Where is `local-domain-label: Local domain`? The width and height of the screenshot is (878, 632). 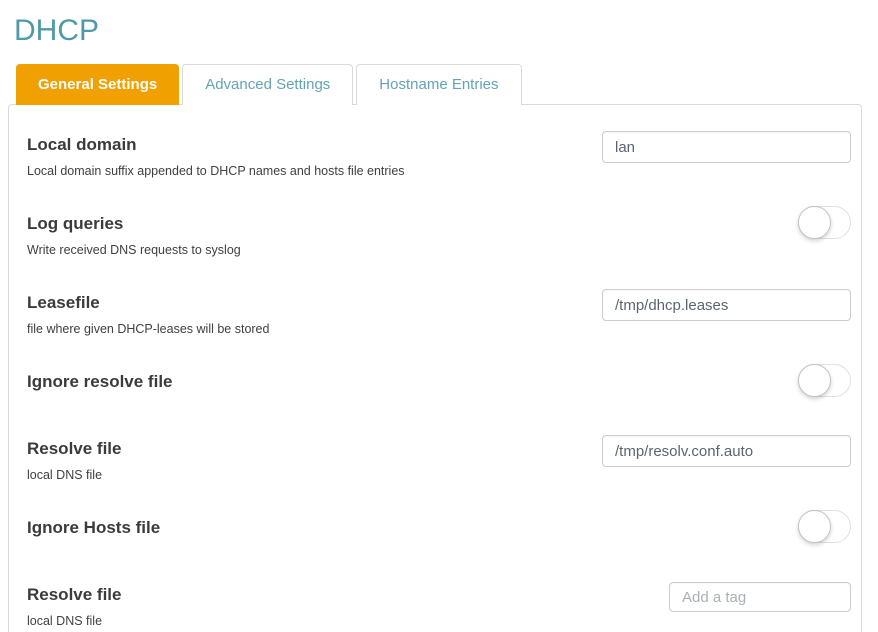
local-domain-label: Local domain is located at coordinates (82, 144).